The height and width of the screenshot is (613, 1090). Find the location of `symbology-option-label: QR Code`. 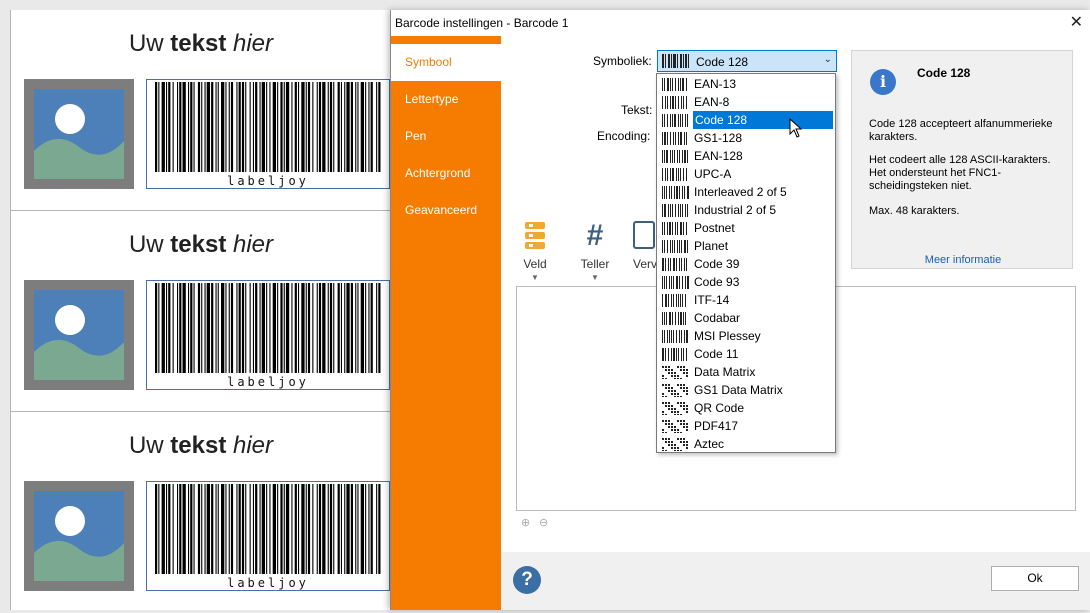

symbology-option-label: QR Code is located at coordinates (719, 408).